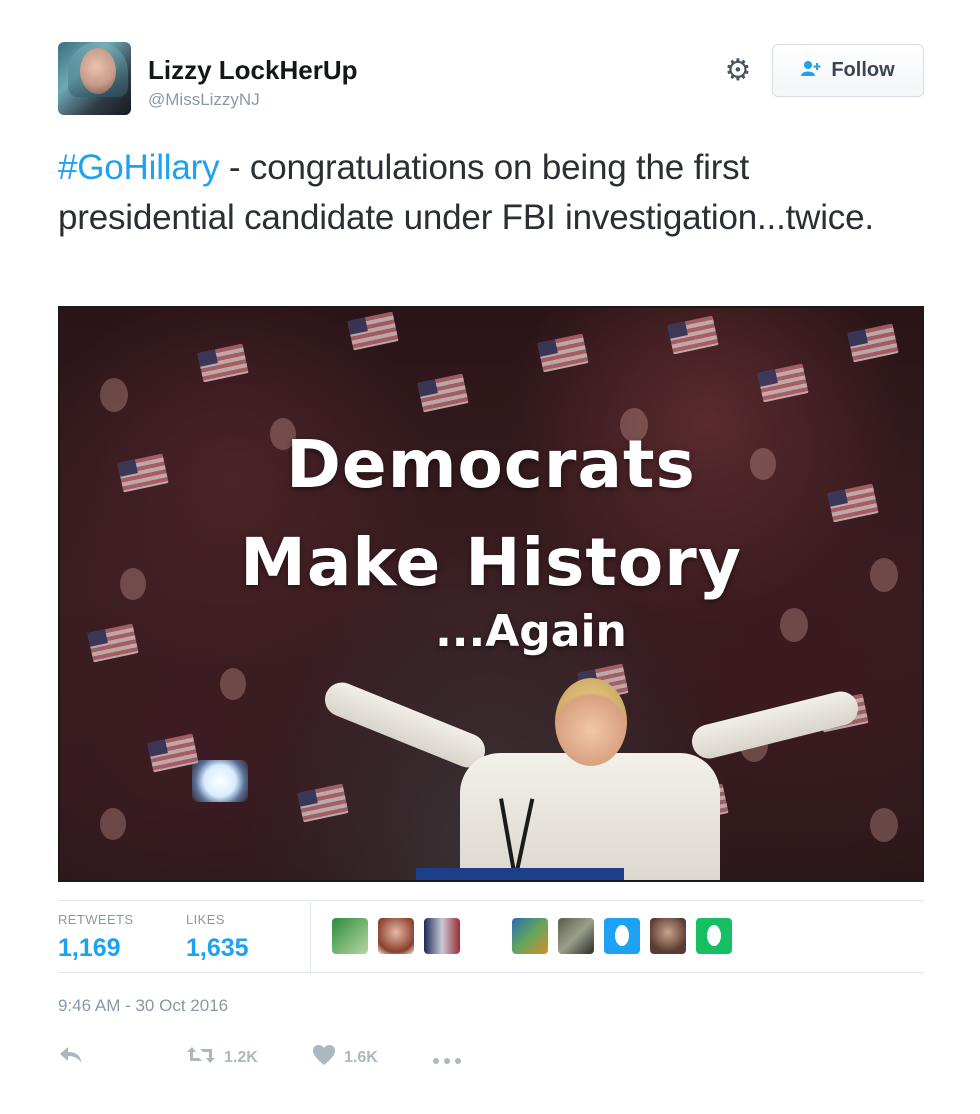 The image size is (980, 1114). I want to click on image-headline-3: ...Again, so click(531, 631).